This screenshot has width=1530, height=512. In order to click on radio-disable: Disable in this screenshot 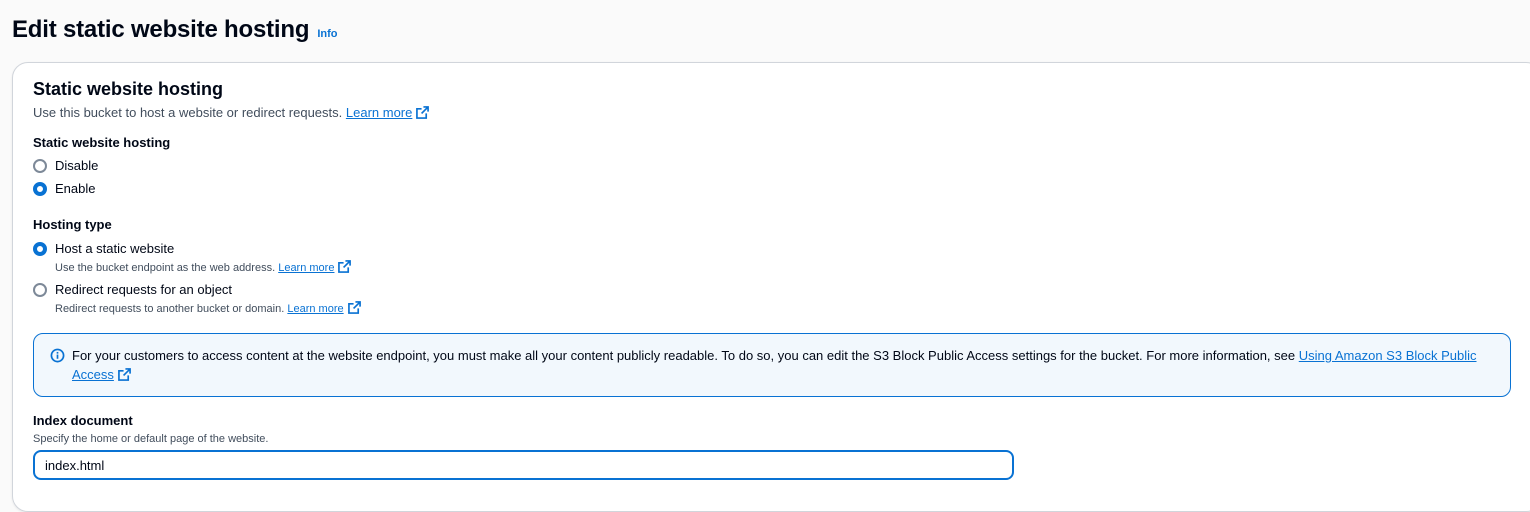, I will do `click(65, 166)`.